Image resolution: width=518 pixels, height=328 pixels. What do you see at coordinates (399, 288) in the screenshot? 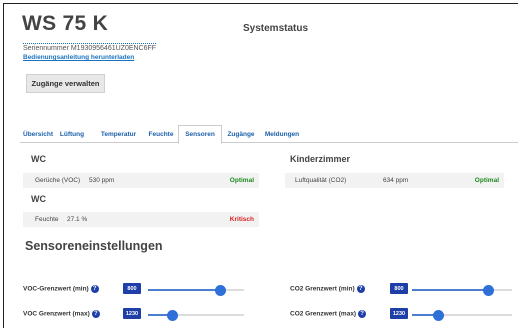
I see `co2-min-value: 800` at bounding box center [399, 288].